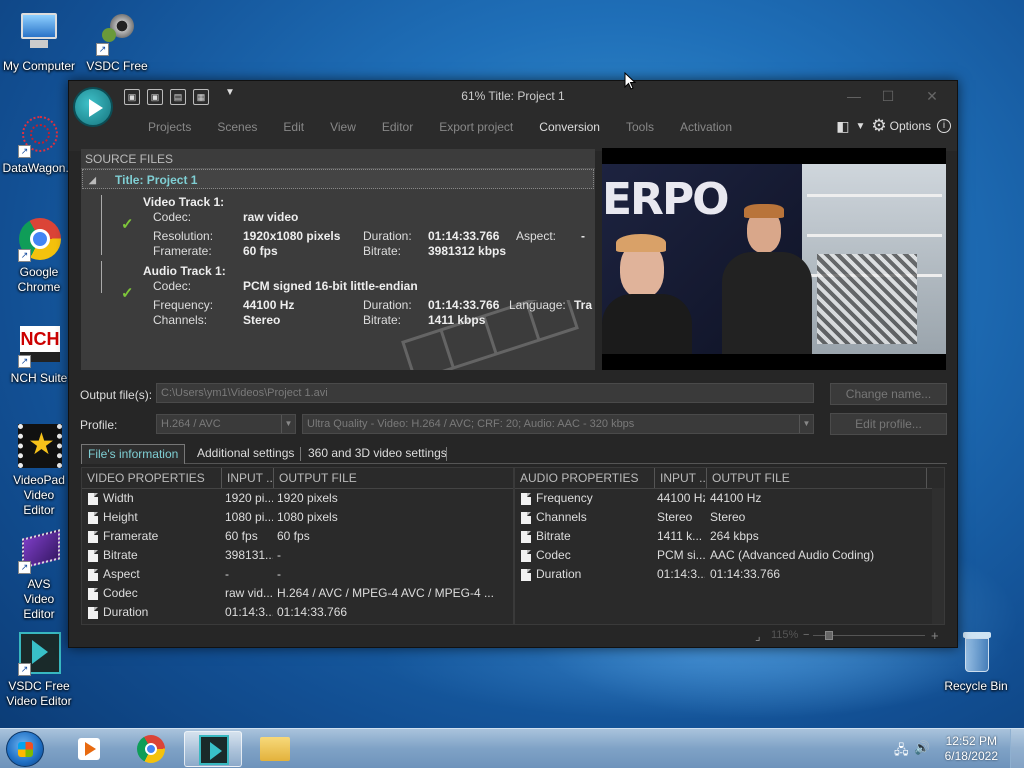 The width and height of the screenshot is (1024, 768). I want to click on desktop-icon-label: Recycle Bin, so click(976, 686).